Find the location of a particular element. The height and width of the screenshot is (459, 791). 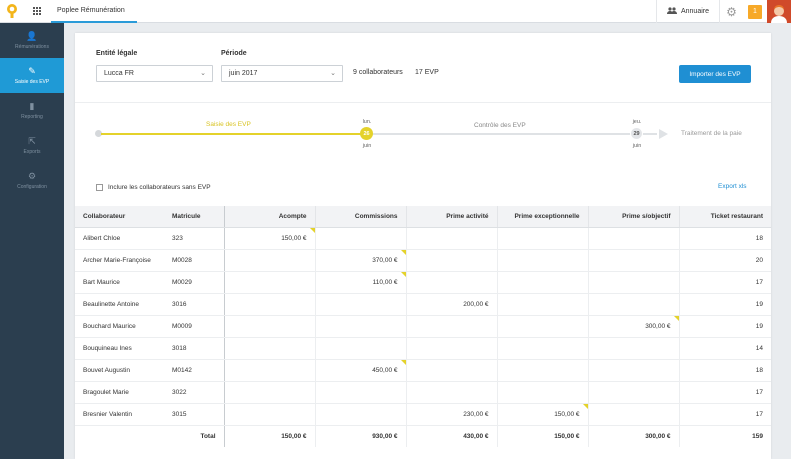

cell-ticket-restaurant: 20 is located at coordinates (724, 260).